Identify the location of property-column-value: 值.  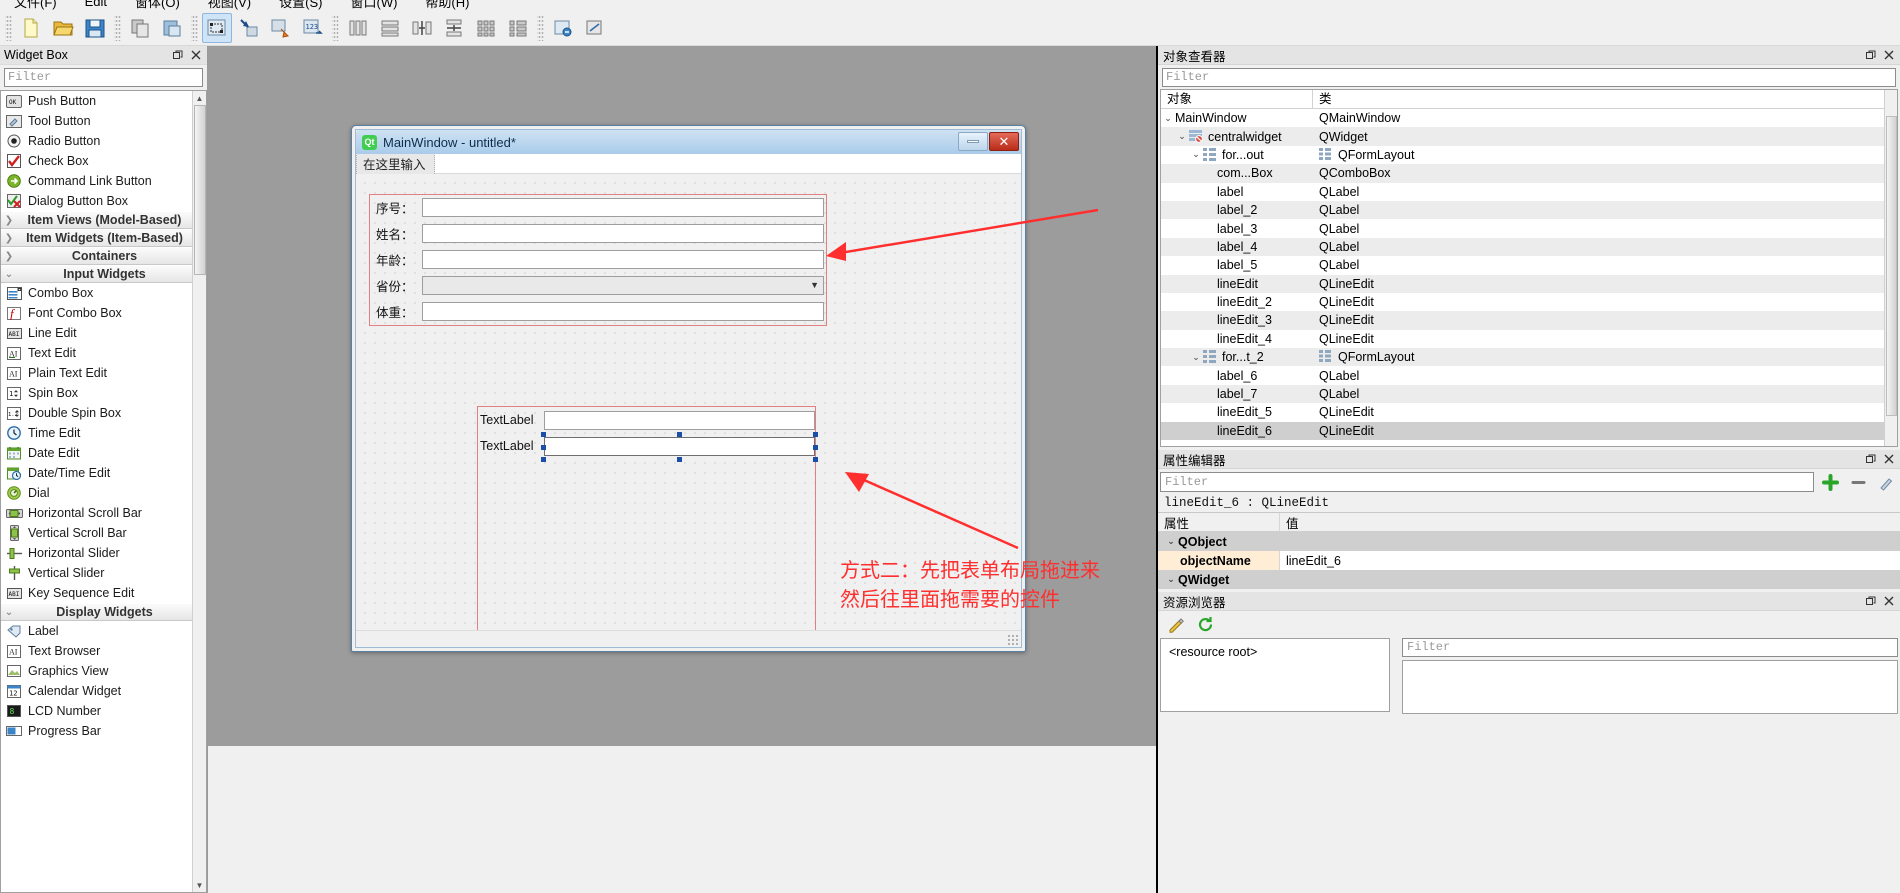
(1590, 522).